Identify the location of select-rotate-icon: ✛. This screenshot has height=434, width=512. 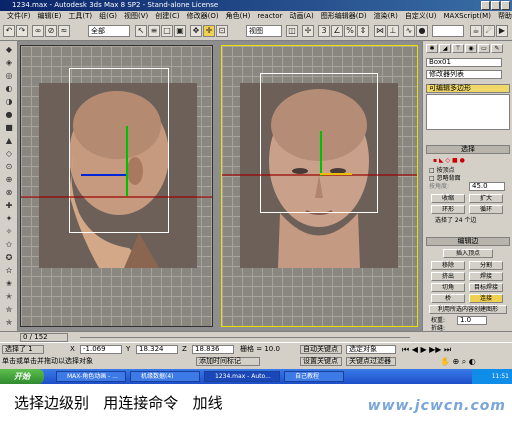
(209, 31).